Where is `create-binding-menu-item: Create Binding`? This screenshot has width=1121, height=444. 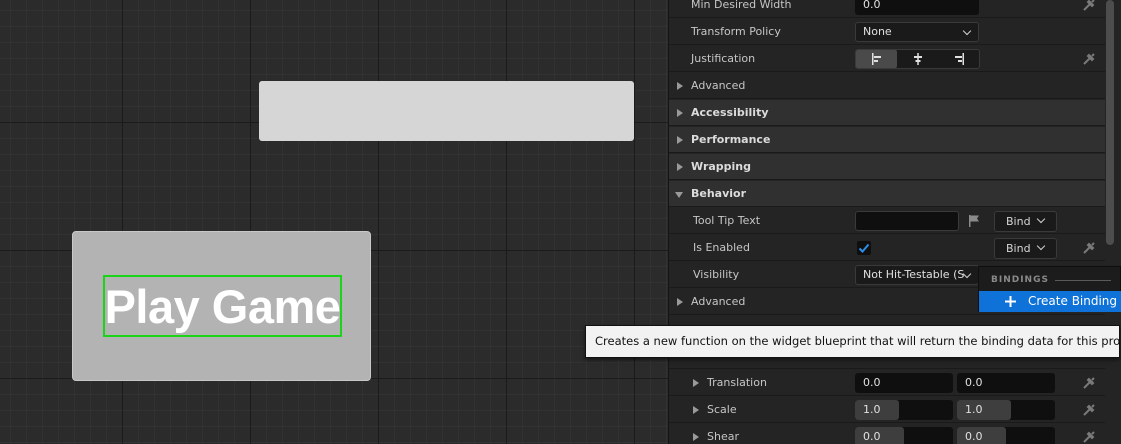 create-binding-menu-item: Create Binding is located at coordinates (1050, 301).